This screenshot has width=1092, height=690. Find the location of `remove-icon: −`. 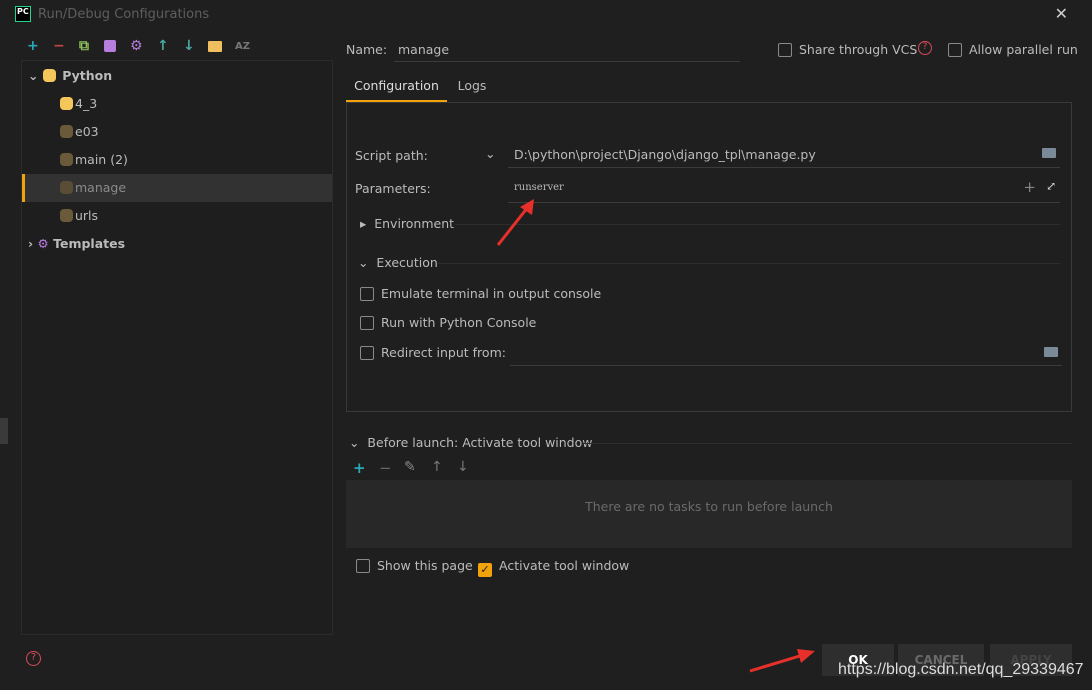

remove-icon: − is located at coordinates (59, 46).